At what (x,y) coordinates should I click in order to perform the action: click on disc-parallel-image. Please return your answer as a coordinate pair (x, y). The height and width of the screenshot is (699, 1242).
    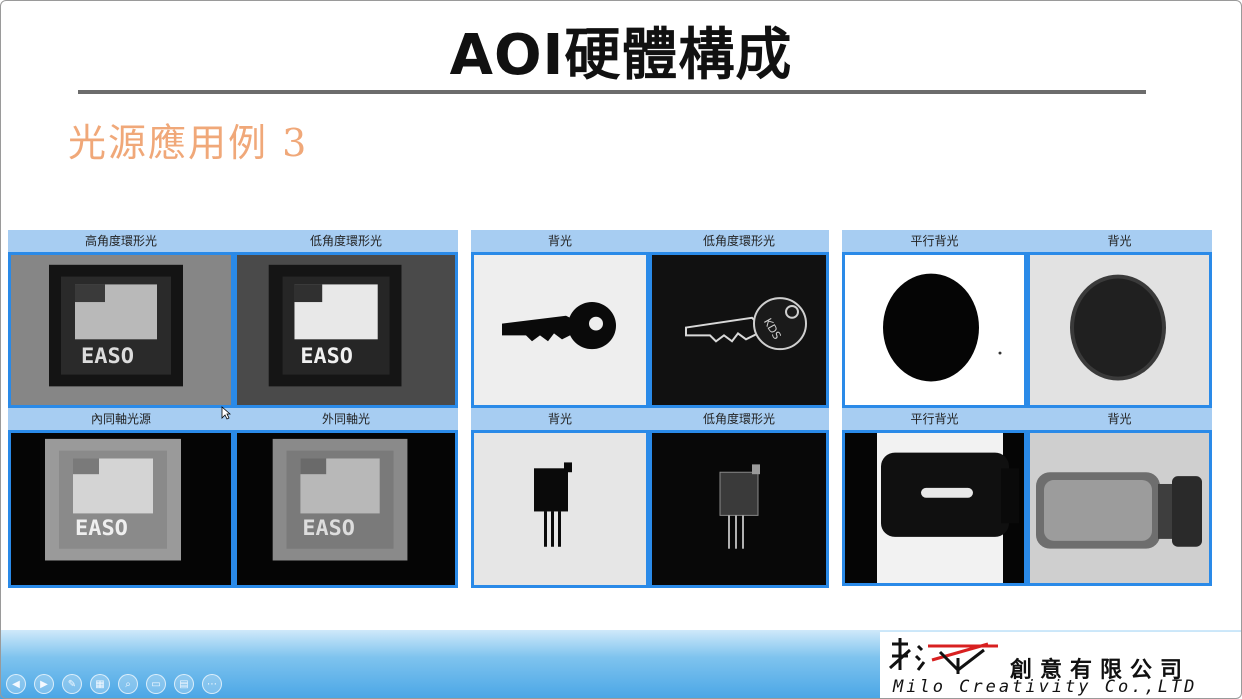
    Looking at the image, I should click on (934, 330).